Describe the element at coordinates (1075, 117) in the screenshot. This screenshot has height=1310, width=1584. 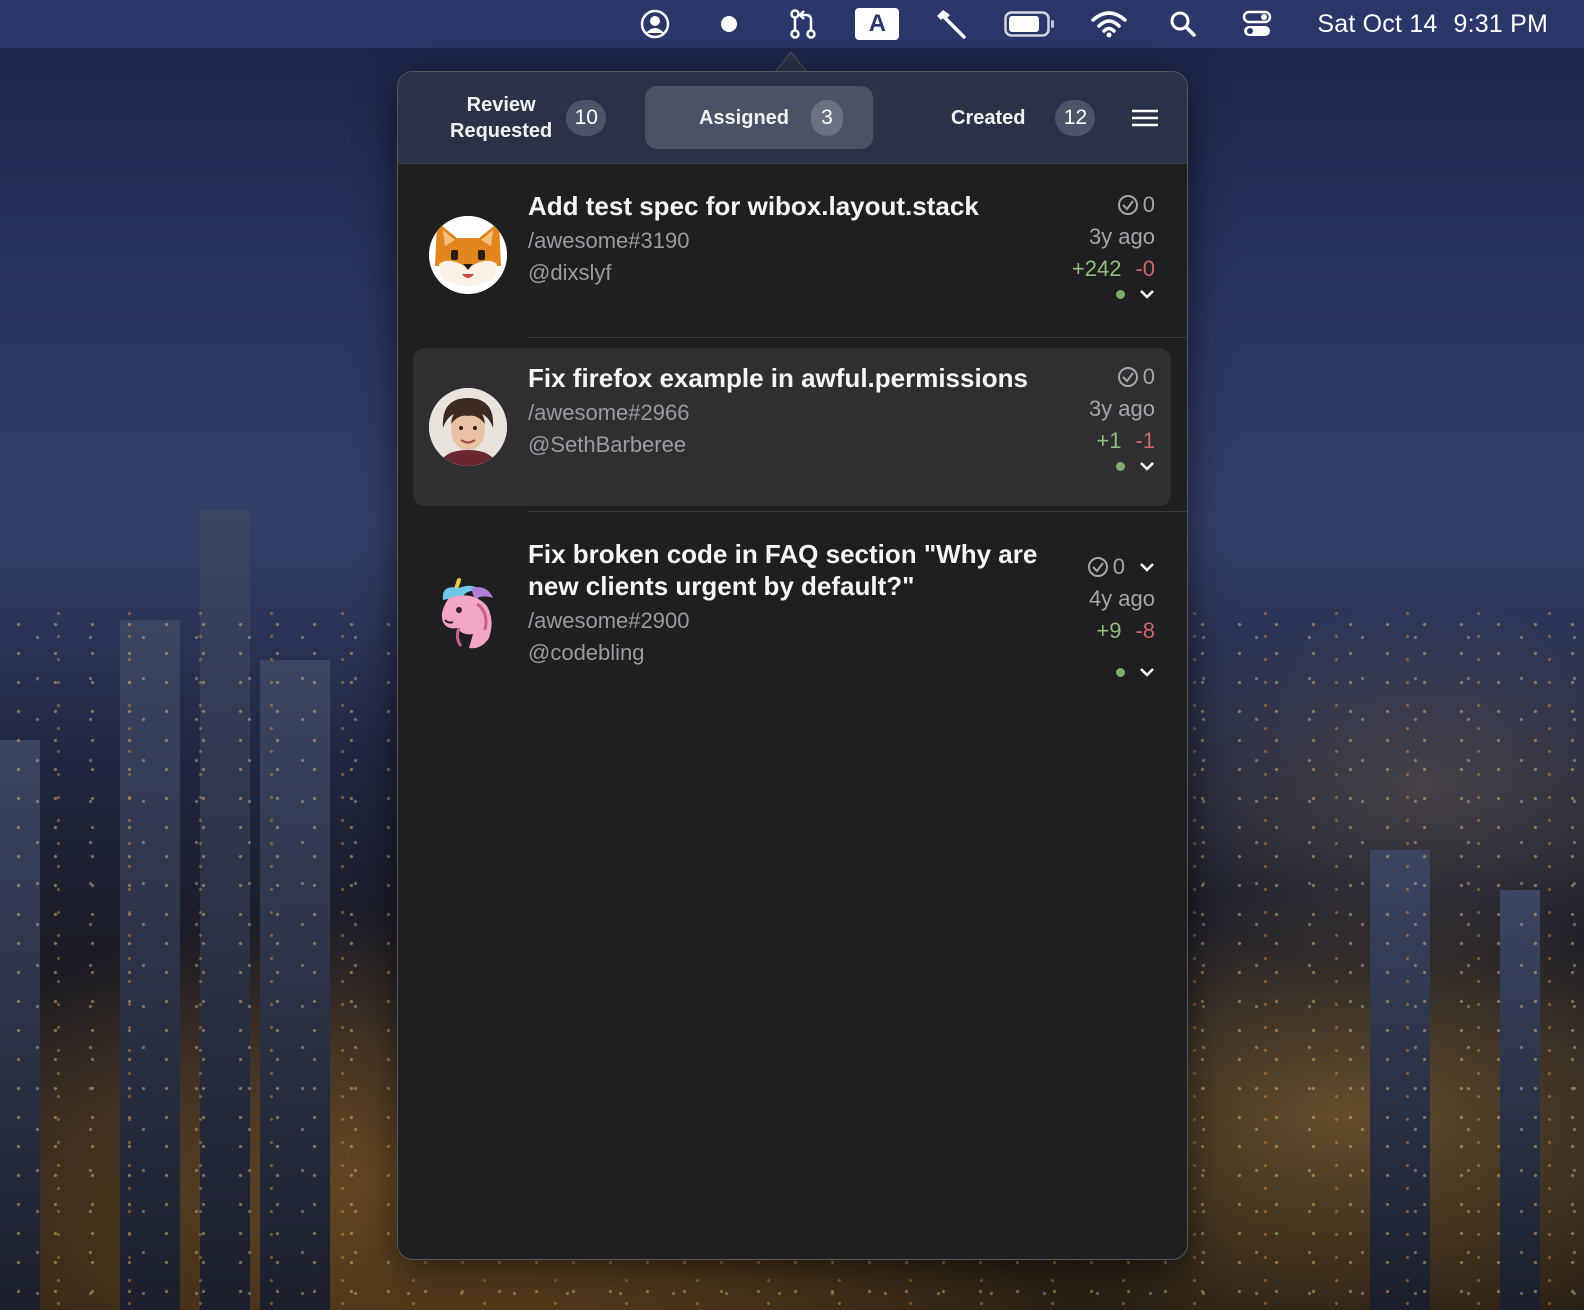
I see `count-badge: 12` at that location.